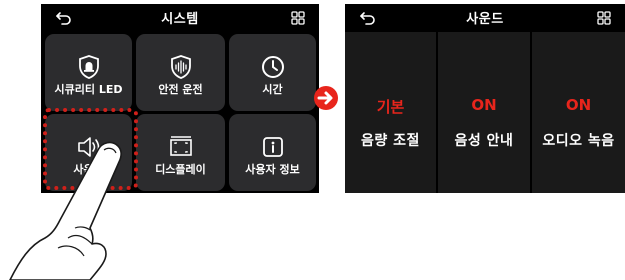  What do you see at coordinates (272, 169) in the screenshot?
I see `tile-label: 사용자 정보` at bounding box center [272, 169].